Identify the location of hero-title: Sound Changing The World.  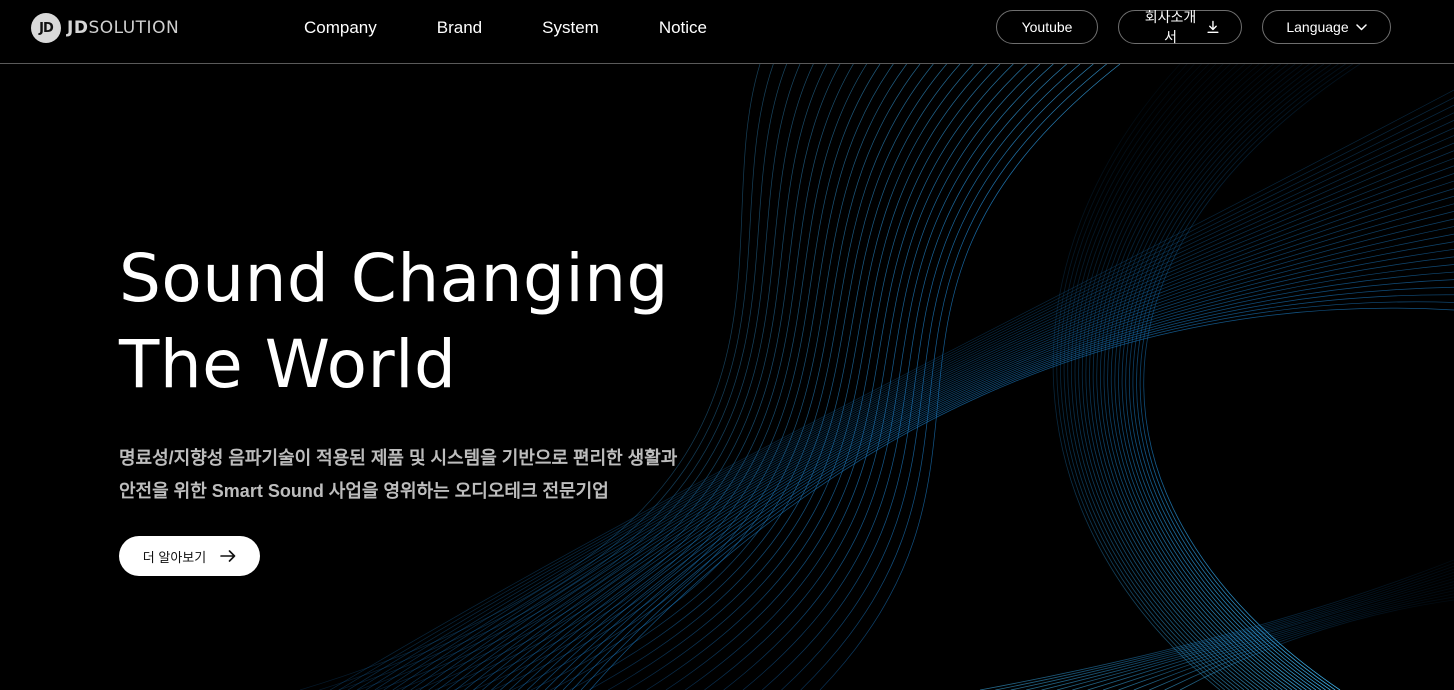
(398, 322).